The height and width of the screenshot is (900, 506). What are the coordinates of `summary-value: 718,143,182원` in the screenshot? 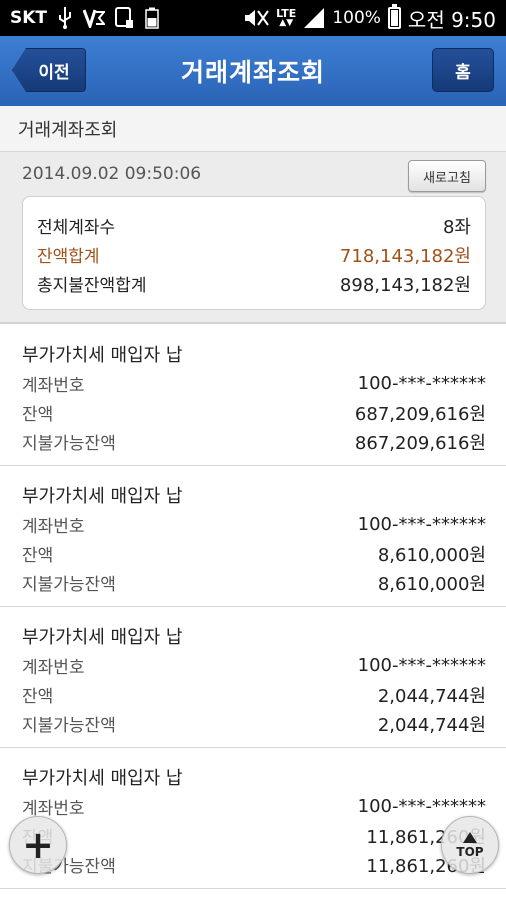 It's located at (405, 256).